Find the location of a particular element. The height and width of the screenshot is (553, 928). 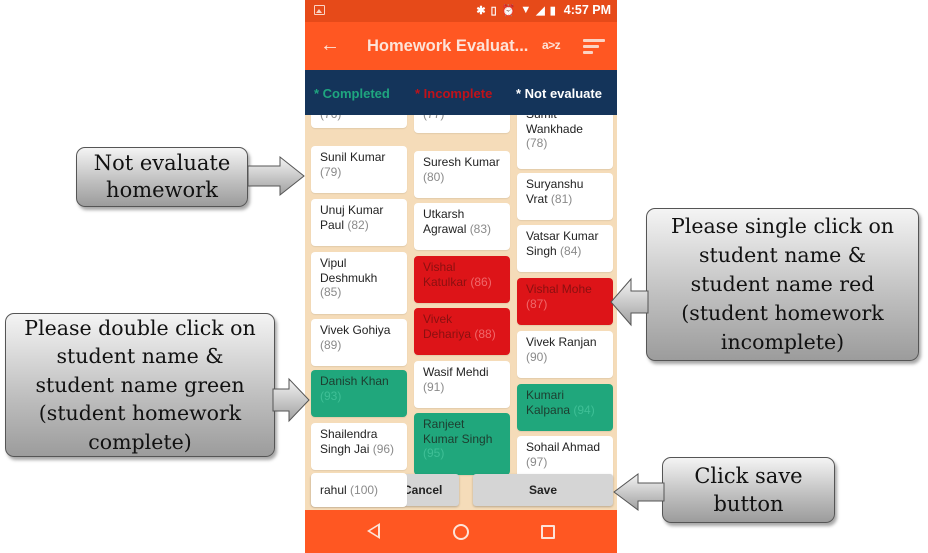

student-roll-number: (100) is located at coordinates (364, 490).